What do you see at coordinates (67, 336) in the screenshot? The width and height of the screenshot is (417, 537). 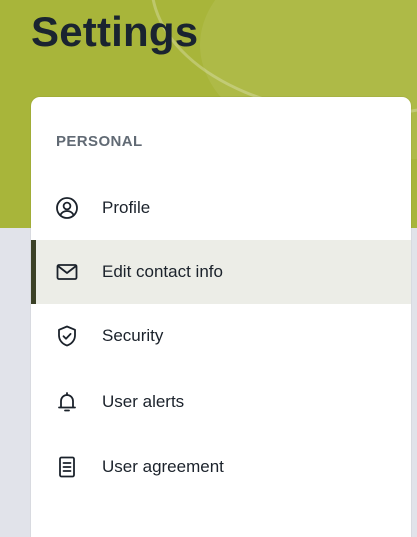 I see `shield-check-icon` at bounding box center [67, 336].